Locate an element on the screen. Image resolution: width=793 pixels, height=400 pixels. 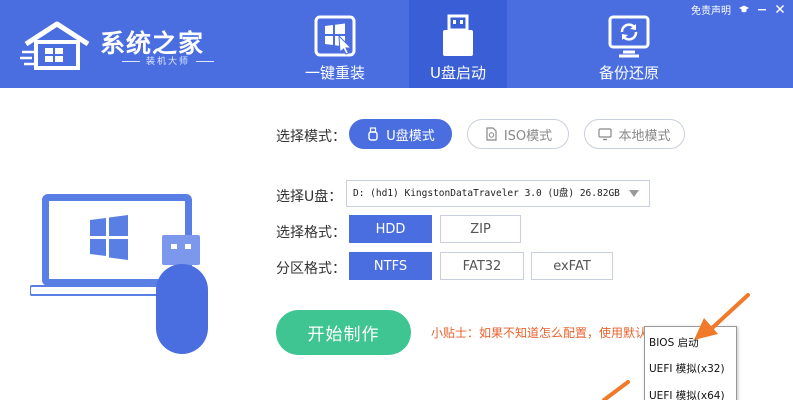
tab-backup-restore: 备份还原 is located at coordinates (629, 44).